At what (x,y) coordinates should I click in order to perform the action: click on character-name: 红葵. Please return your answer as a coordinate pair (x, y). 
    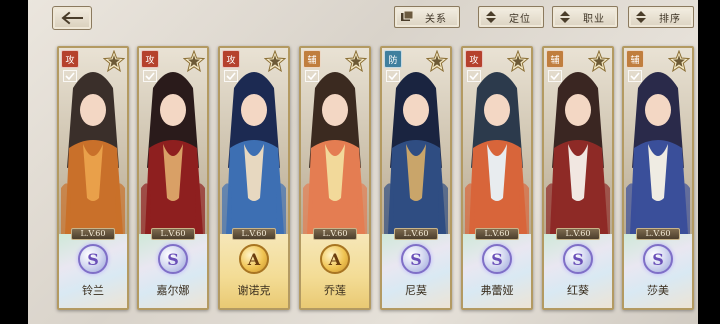
    Looking at the image, I should click on (578, 290).